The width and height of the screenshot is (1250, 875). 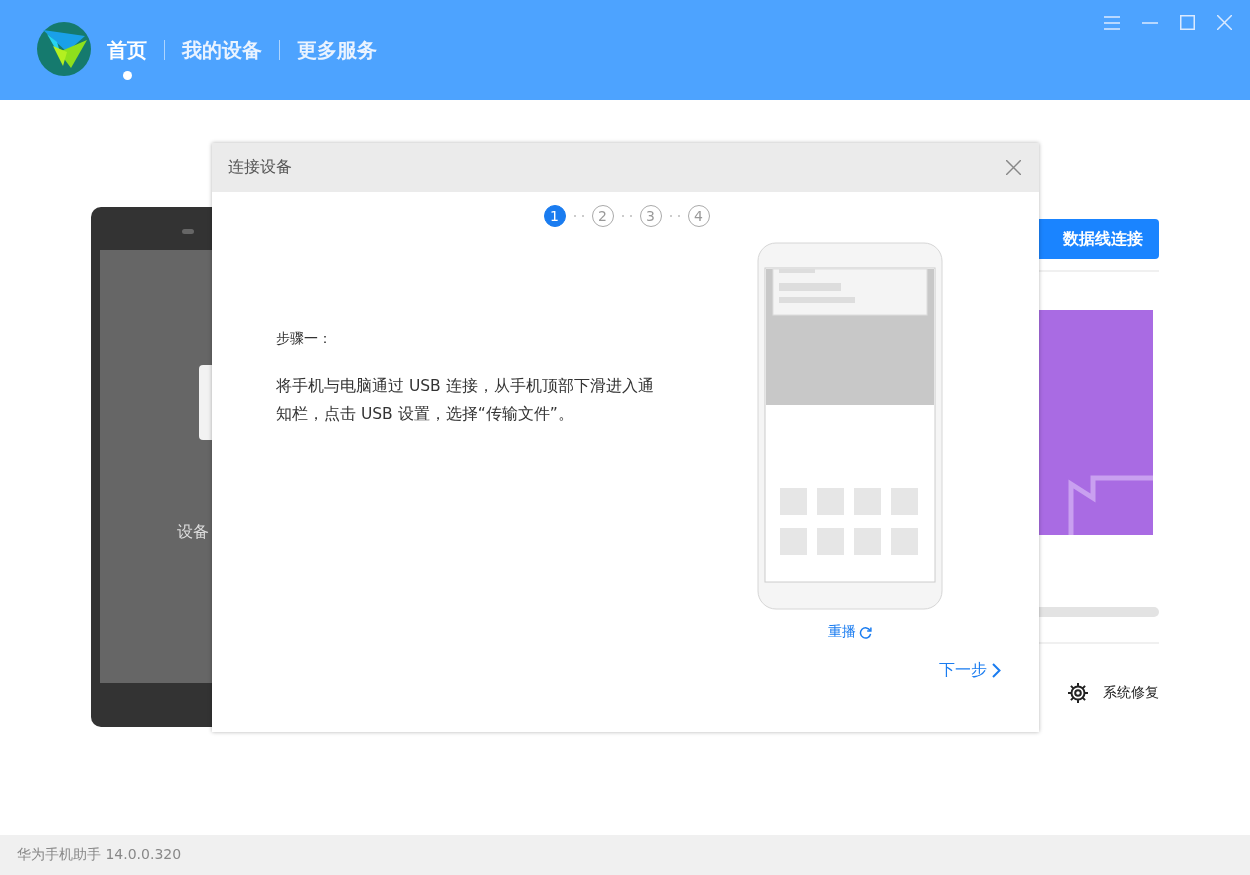 What do you see at coordinates (865, 632) in the screenshot?
I see `refresh-icon` at bounding box center [865, 632].